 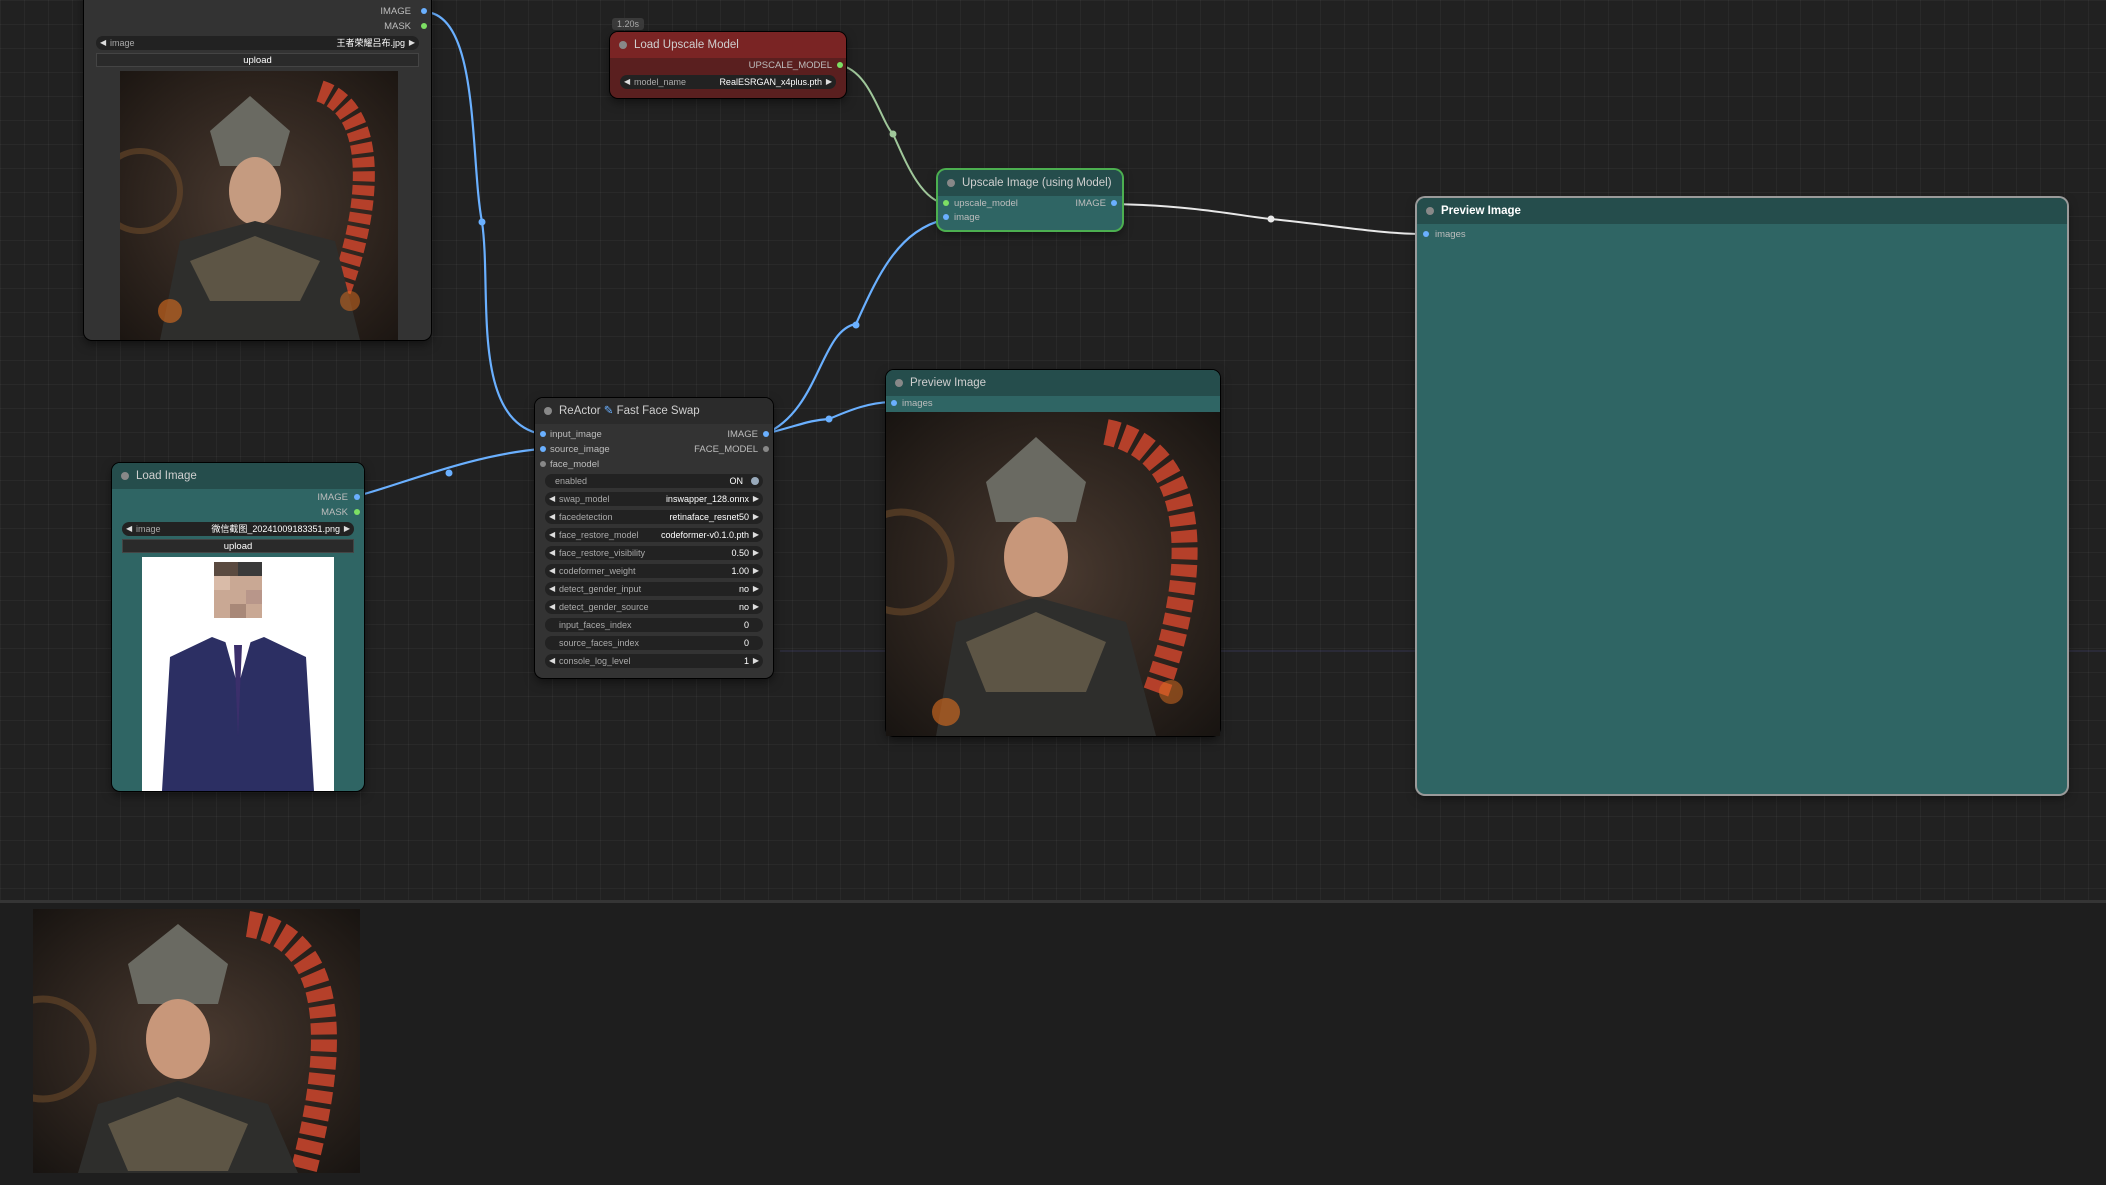 I want to click on model-name-widget: ◀ model_name RealESRGAN_x4plus.pth ▶, so click(x=728, y=82).